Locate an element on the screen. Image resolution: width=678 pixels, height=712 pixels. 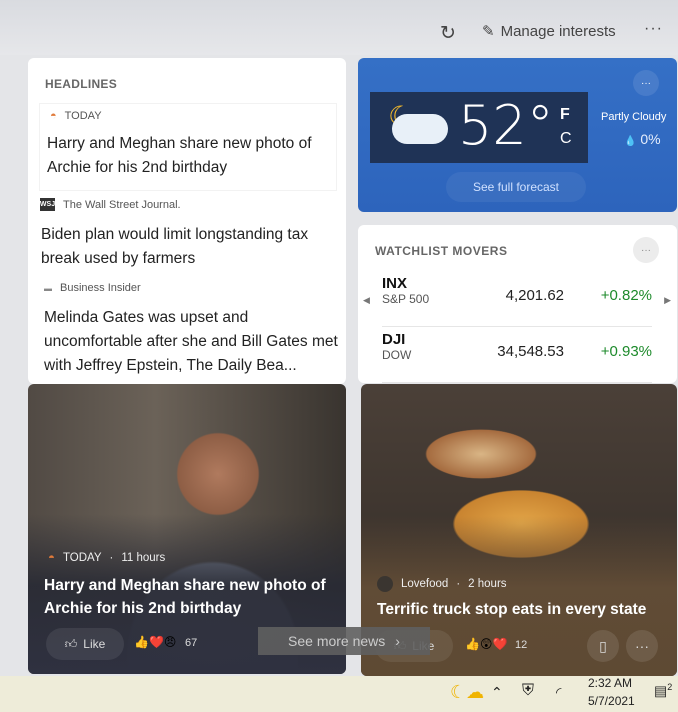
bookmark-icon: ▯ is located at coordinates (603, 646).